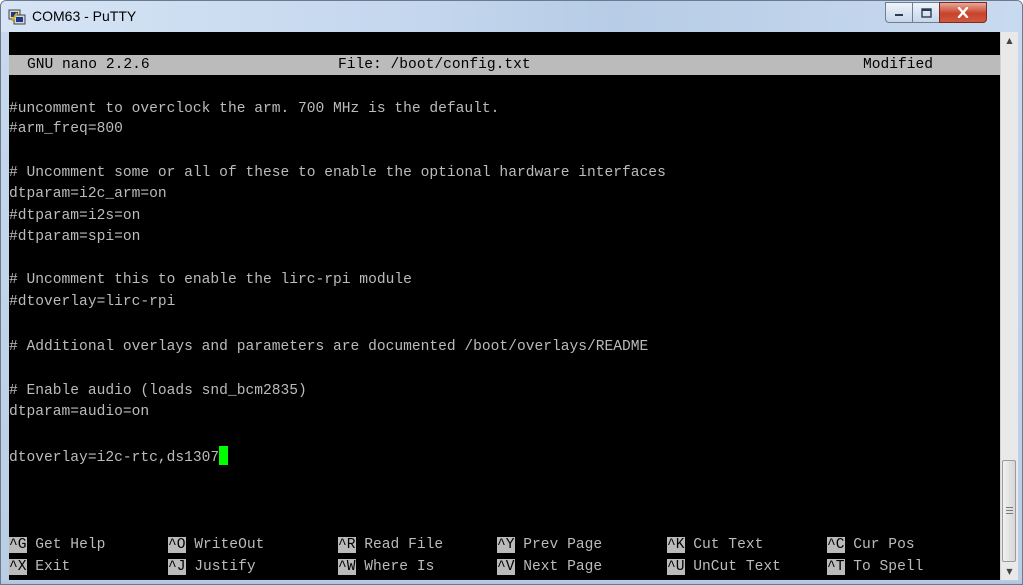 The width and height of the screenshot is (1023, 585). I want to click on shortcut-uncut-text: ^U UnCut Text, so click(724, 567).